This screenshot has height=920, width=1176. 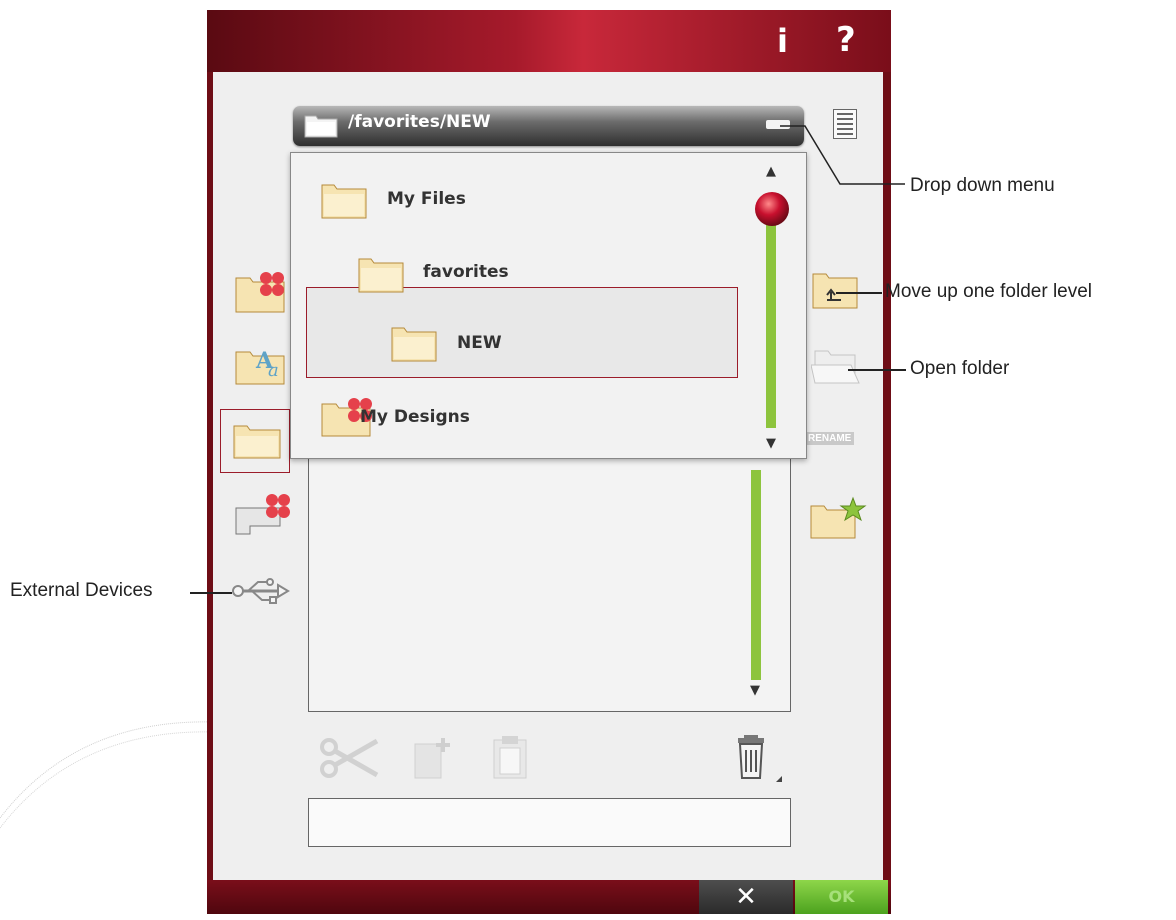 I want to click on personal-files-folder-icon, so click(x=258, y=441).